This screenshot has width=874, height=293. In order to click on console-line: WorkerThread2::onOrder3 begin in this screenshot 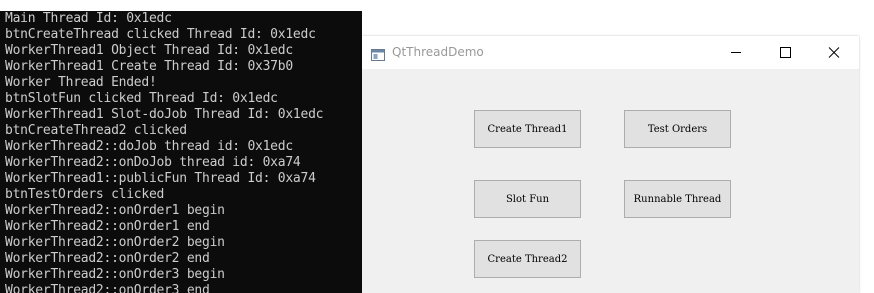, I will do `click(115, 274)`.